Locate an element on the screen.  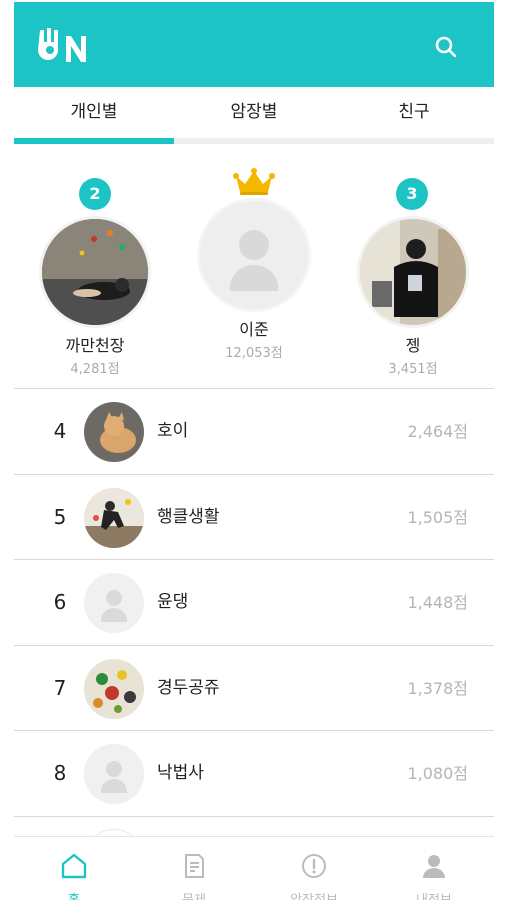
search-icon is located at coordinates (446, 47).